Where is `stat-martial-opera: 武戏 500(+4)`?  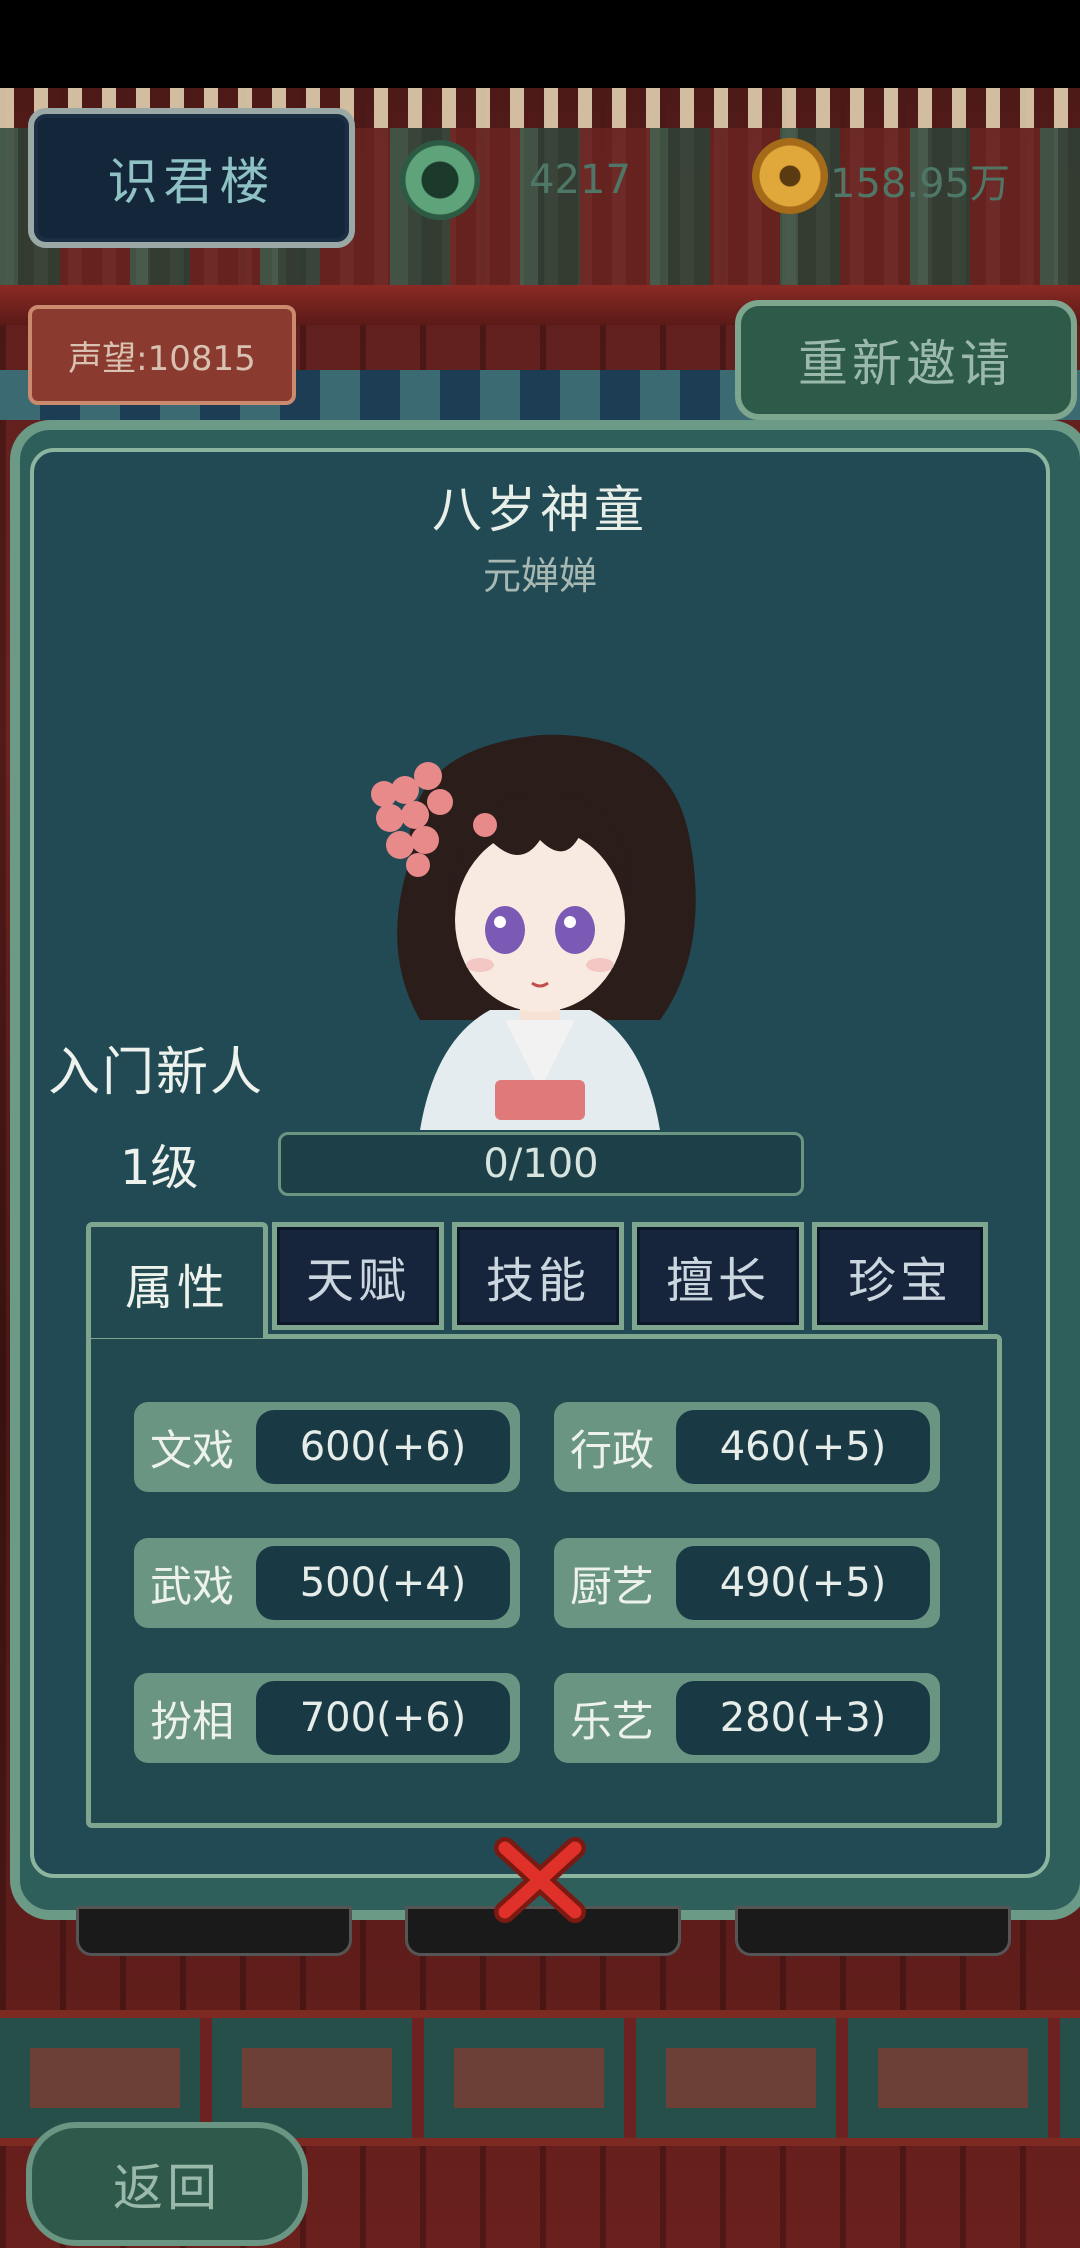 stat-martial-opera: 武戏 500(+4) is located at coordinates (327, 1583).